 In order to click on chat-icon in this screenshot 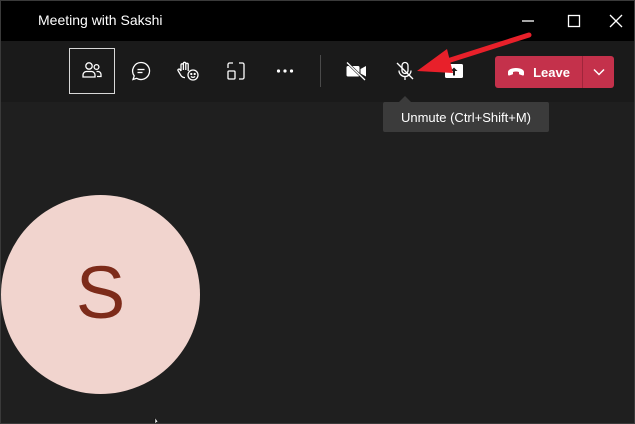, I will do `click(141, 71)`.